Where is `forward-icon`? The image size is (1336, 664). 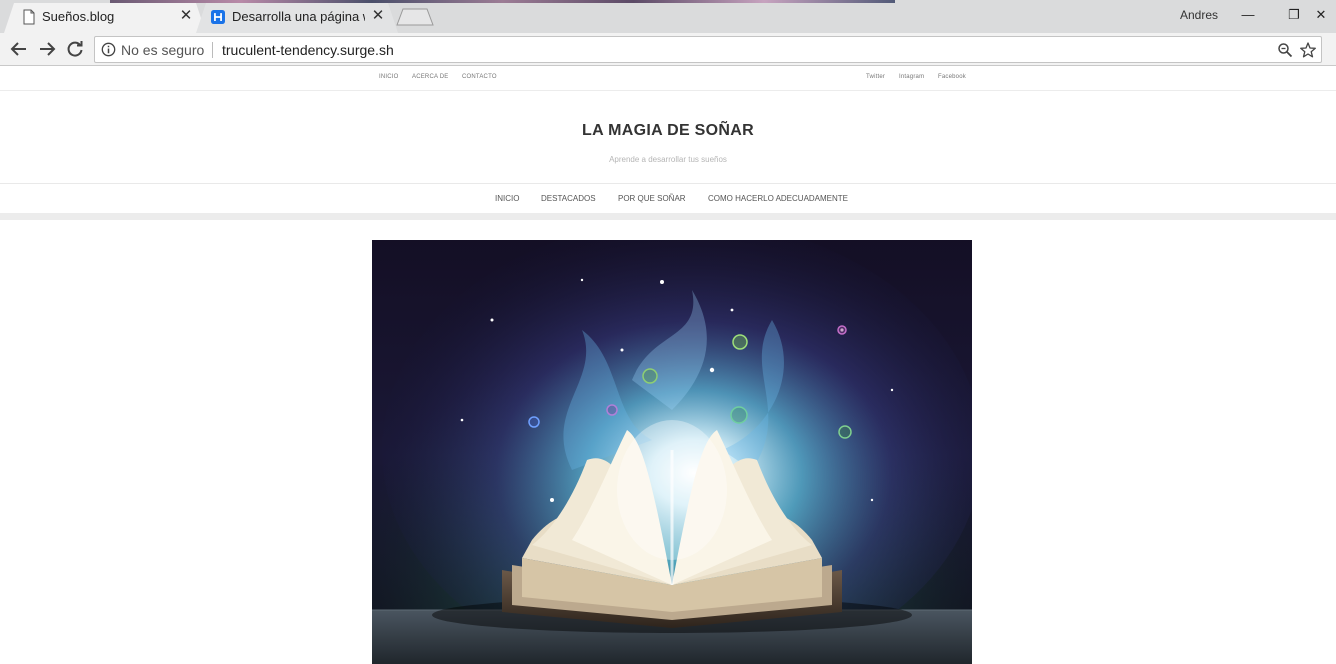 forward-icon is located at coordinates (47, 49).